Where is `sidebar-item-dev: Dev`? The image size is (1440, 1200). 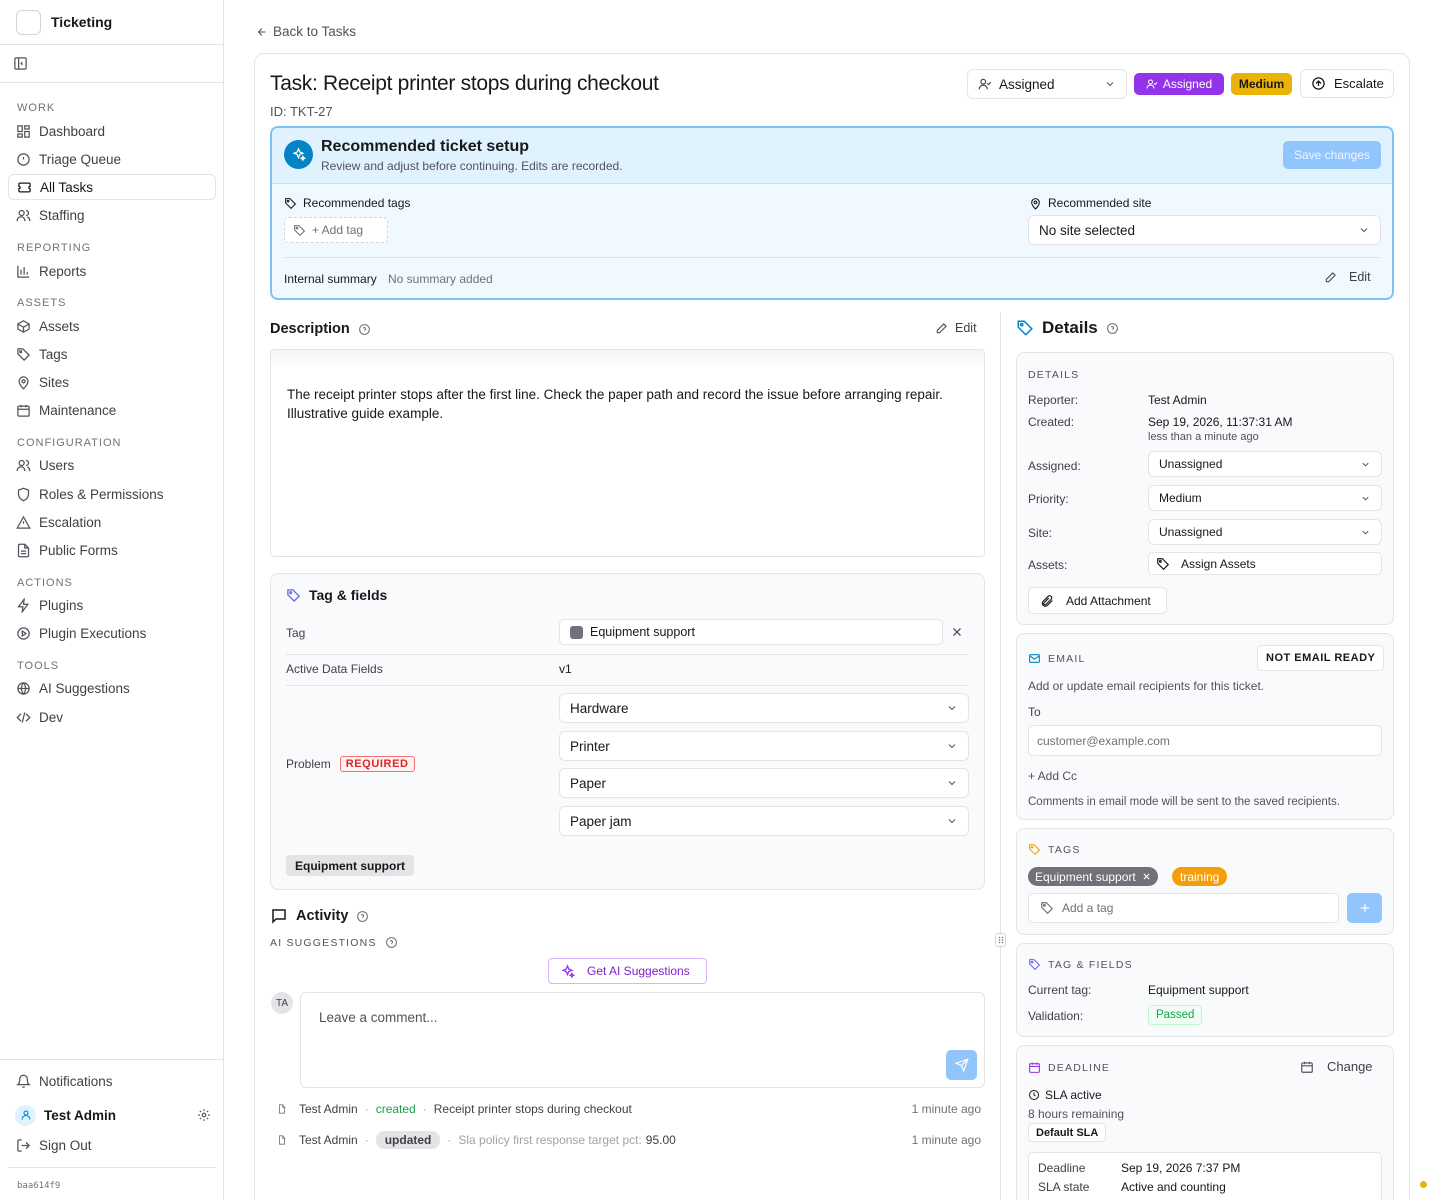 sidebar-item-dev: Dev is located at coordinates (112, 717).